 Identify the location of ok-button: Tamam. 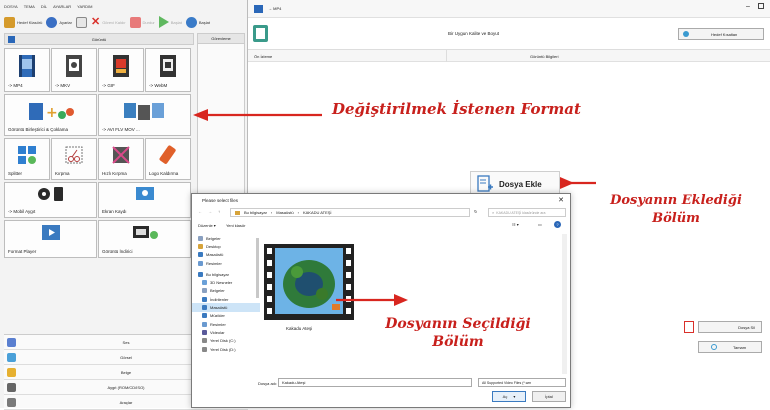
(730, 347).